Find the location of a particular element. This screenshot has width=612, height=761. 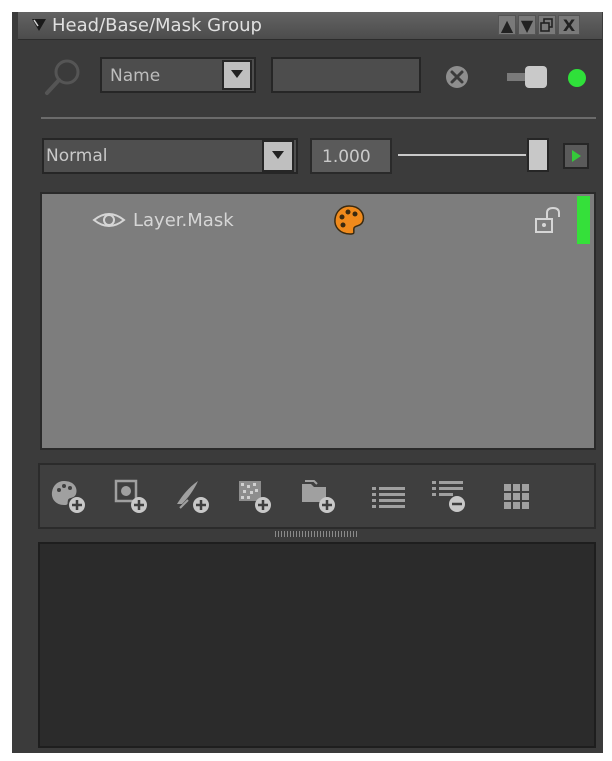

blend-mode-arrow is located at coordinates (278, 156).